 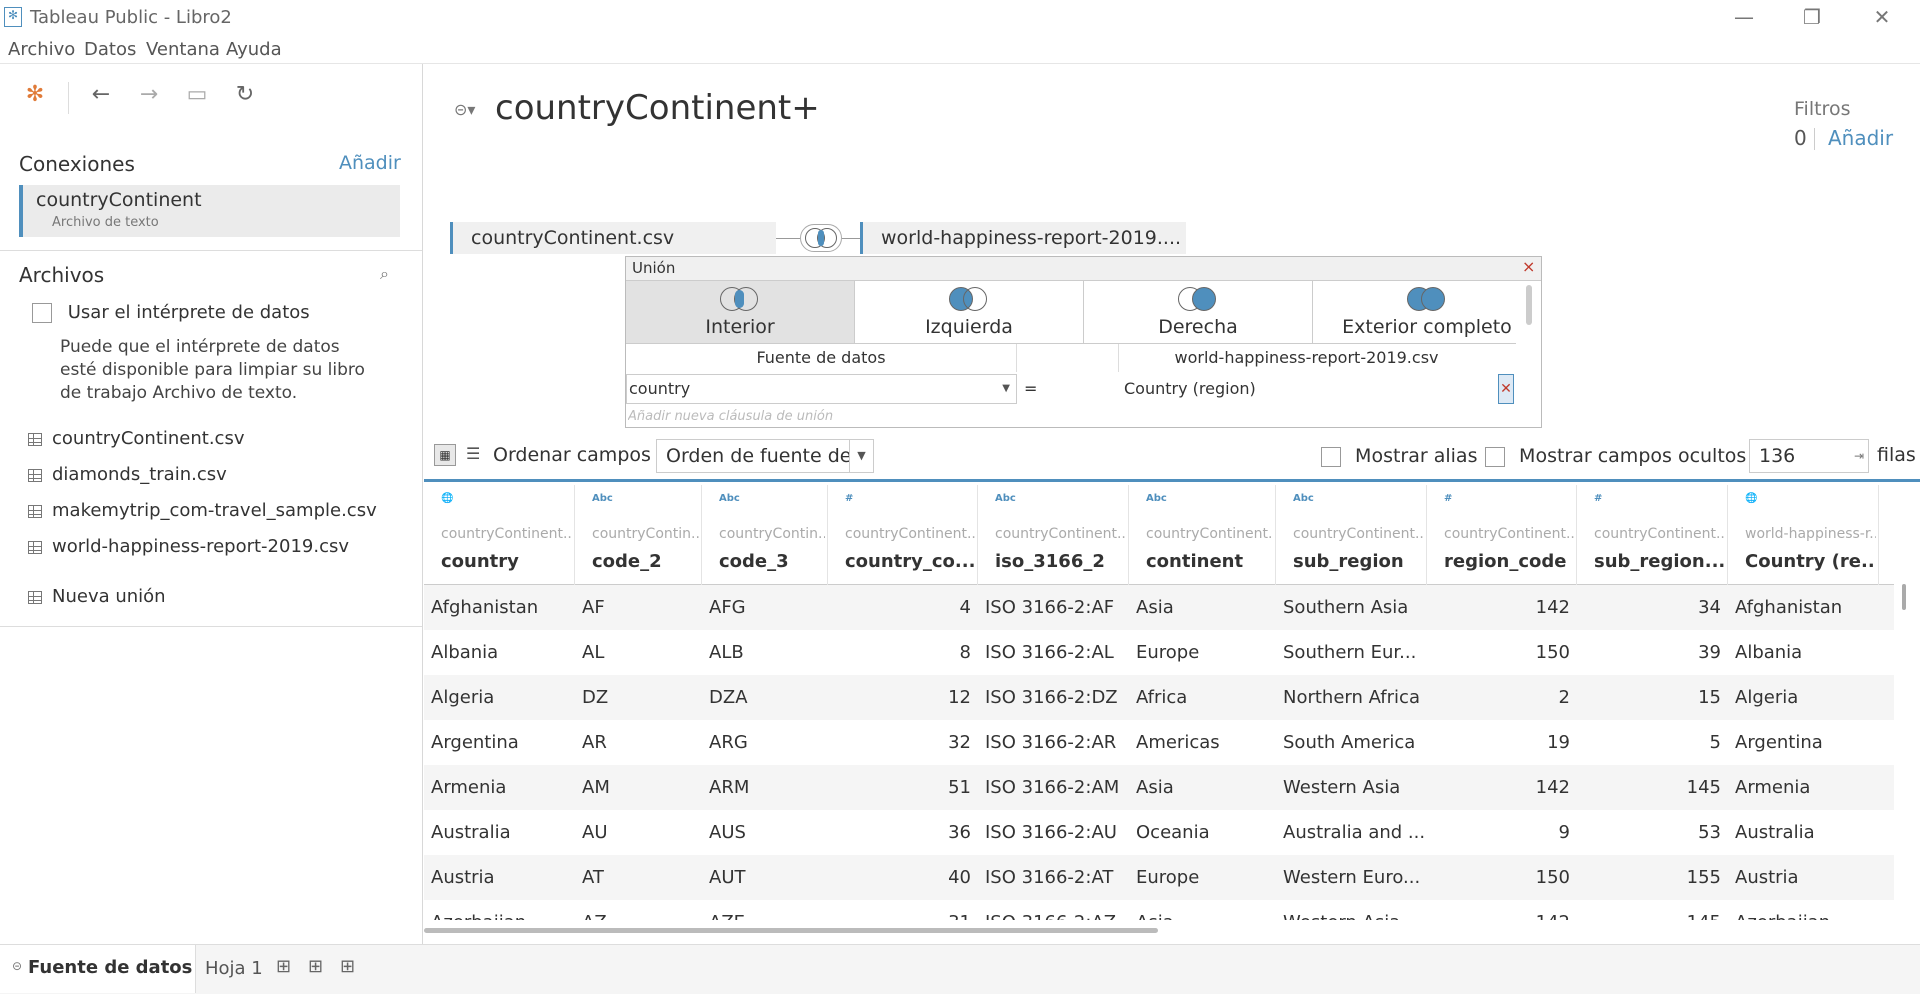 What do you see at coordinates (638, 652) in the screenshot?
I see `table-cell: AL` at bounding box center [638, 652].